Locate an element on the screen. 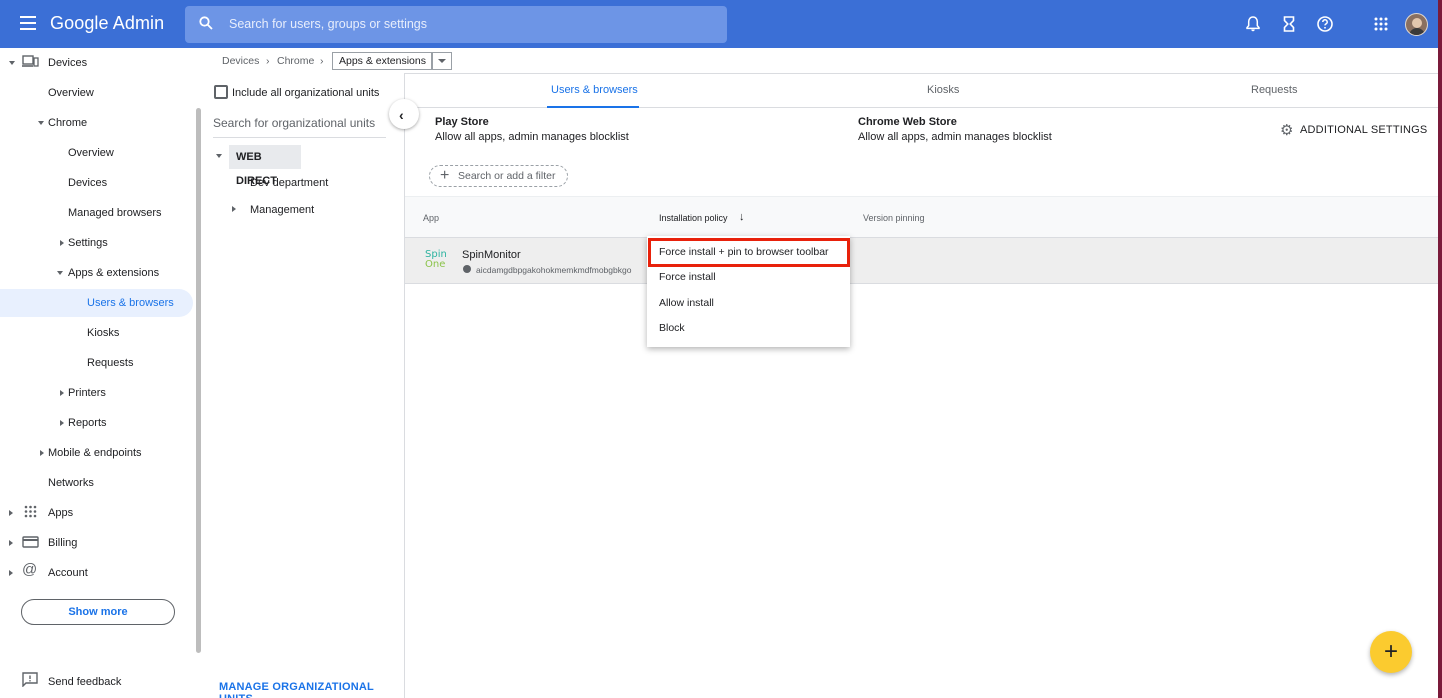  sidebar-item-managed-browsers: Managed browsers is located at coordinates (115, 213).